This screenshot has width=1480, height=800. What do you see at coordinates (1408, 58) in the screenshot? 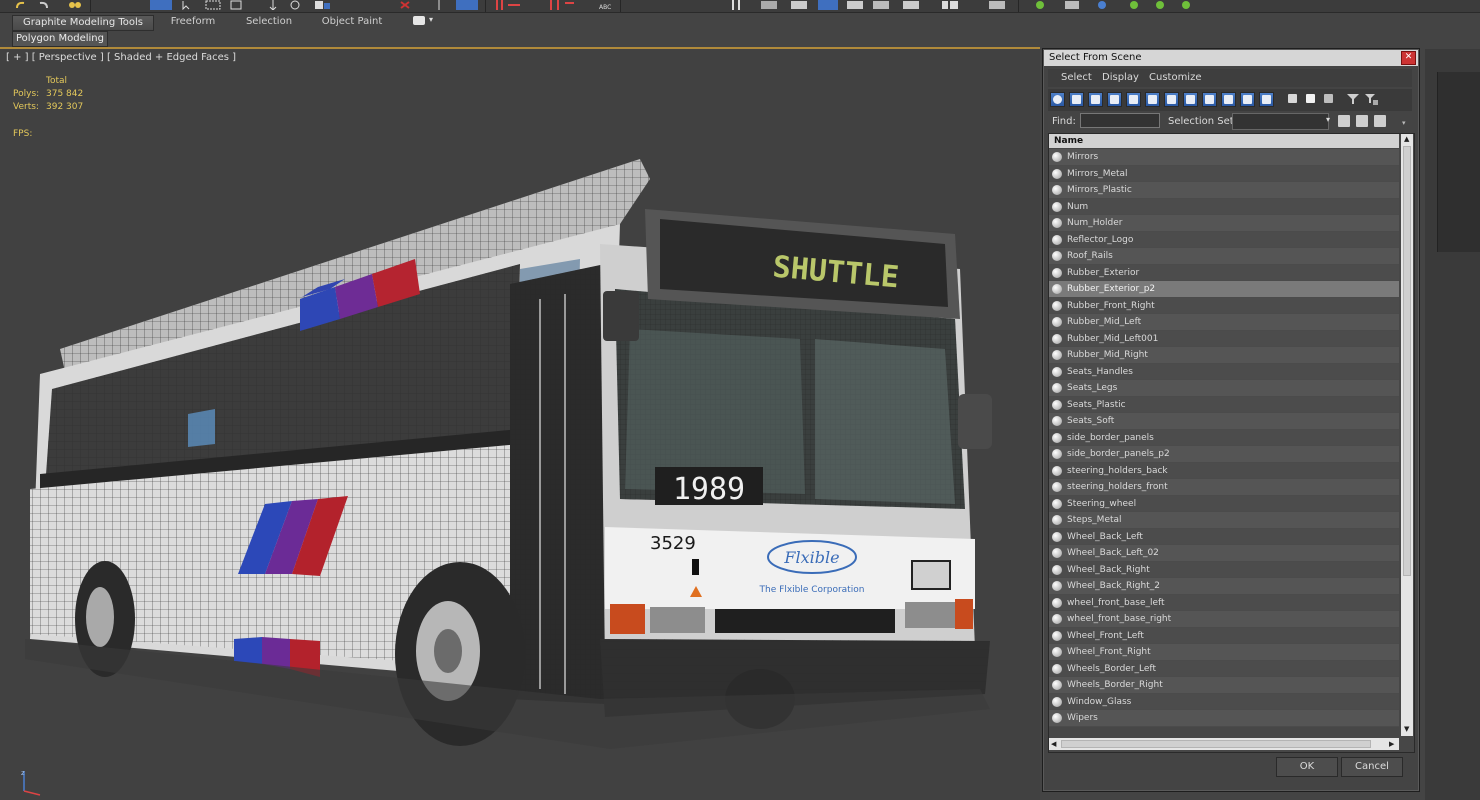
I see `close-icon: ✕` at bounding box center [1408, 58].